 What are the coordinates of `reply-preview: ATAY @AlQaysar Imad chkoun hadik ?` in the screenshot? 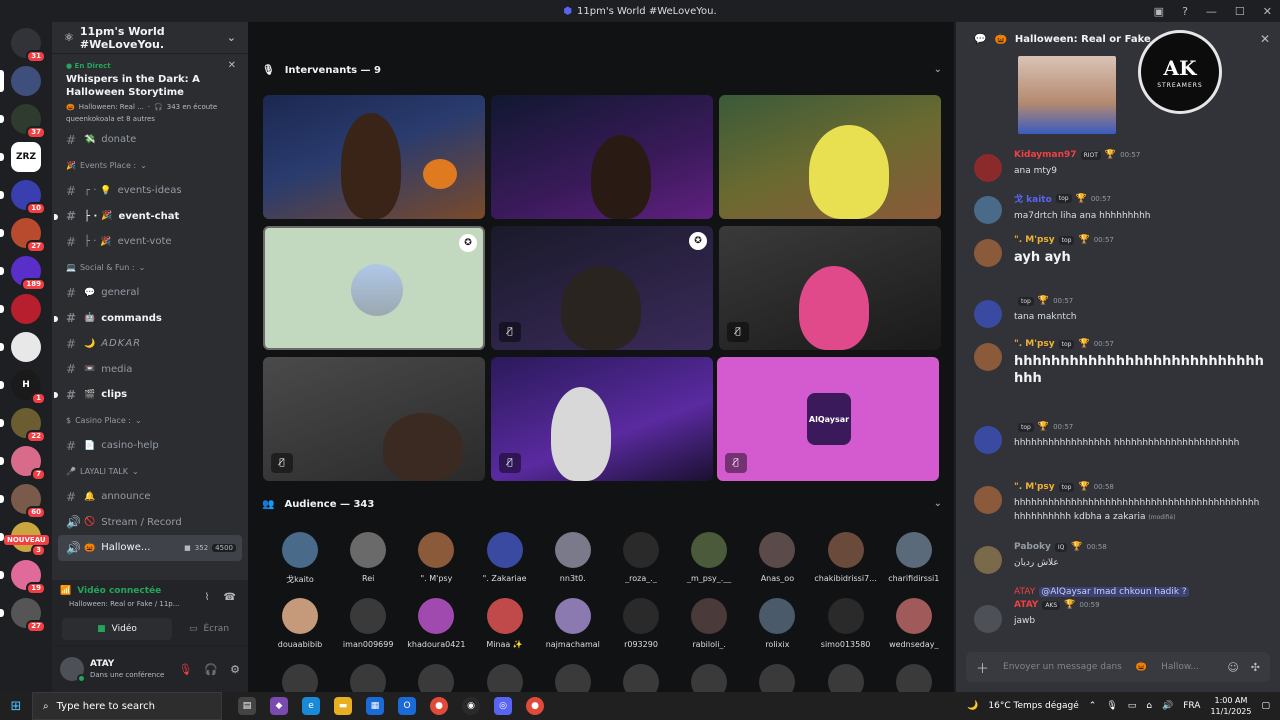 It's located at (1144, 592).